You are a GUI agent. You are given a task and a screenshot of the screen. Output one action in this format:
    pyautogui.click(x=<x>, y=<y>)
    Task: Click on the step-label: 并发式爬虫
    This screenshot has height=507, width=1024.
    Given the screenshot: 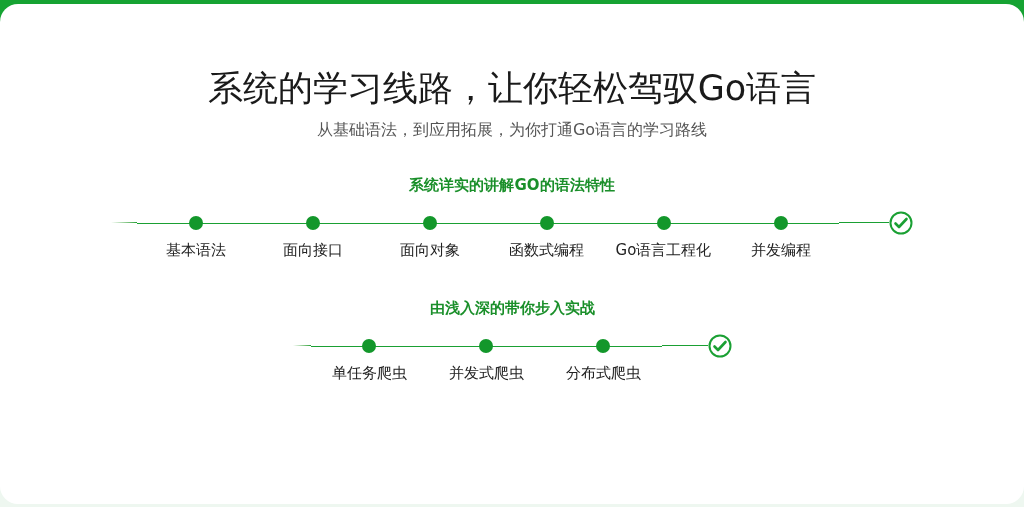 What is the action you would take?
    pyautogui.click(x=486, y=373)
    